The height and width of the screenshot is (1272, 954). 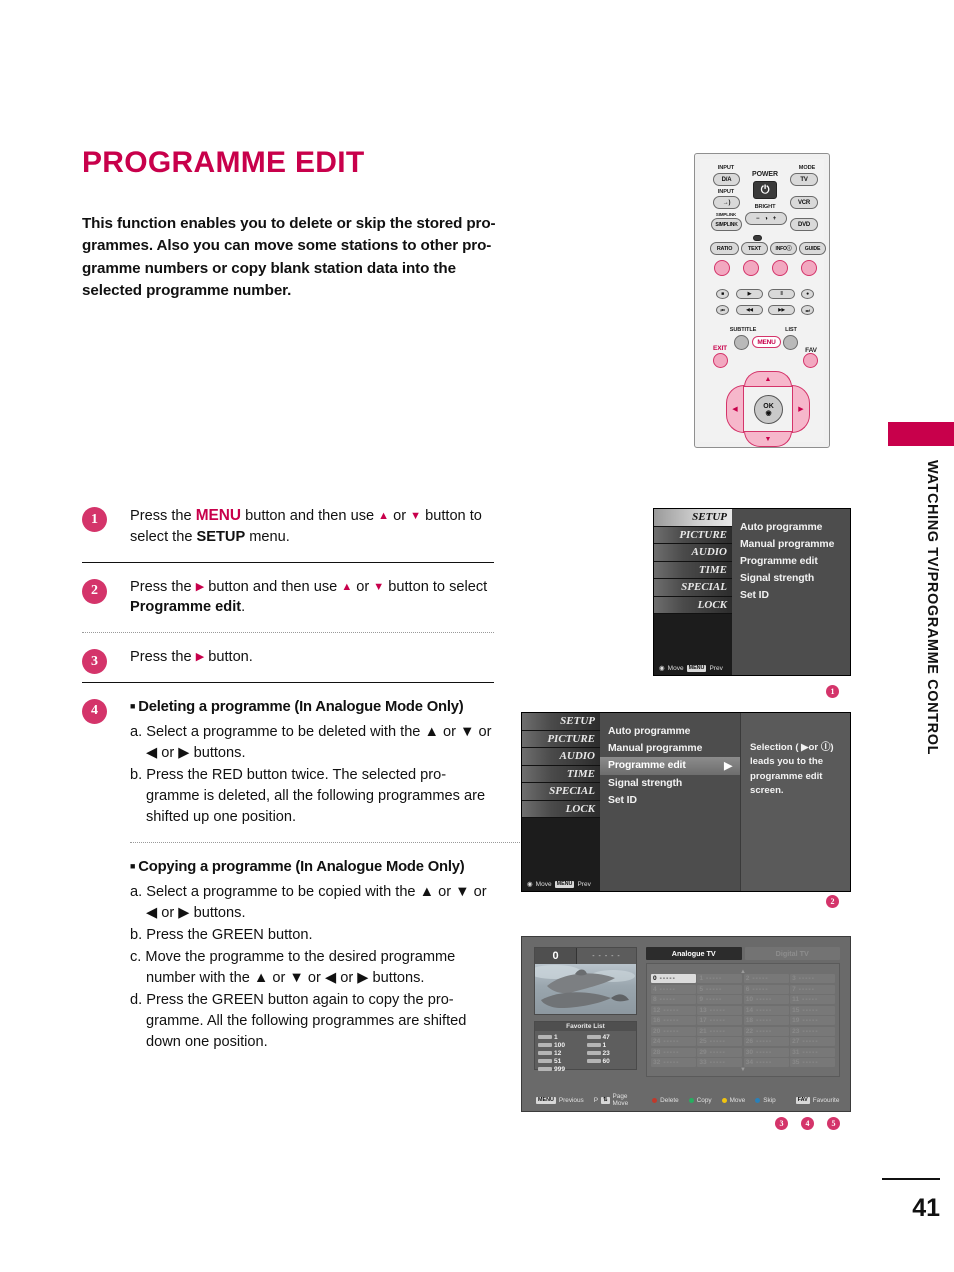 What do you see at coordinates (749, 310) in the screenshot?
I see `rewind-button: ◀◀` at bounding box center [749, 310].